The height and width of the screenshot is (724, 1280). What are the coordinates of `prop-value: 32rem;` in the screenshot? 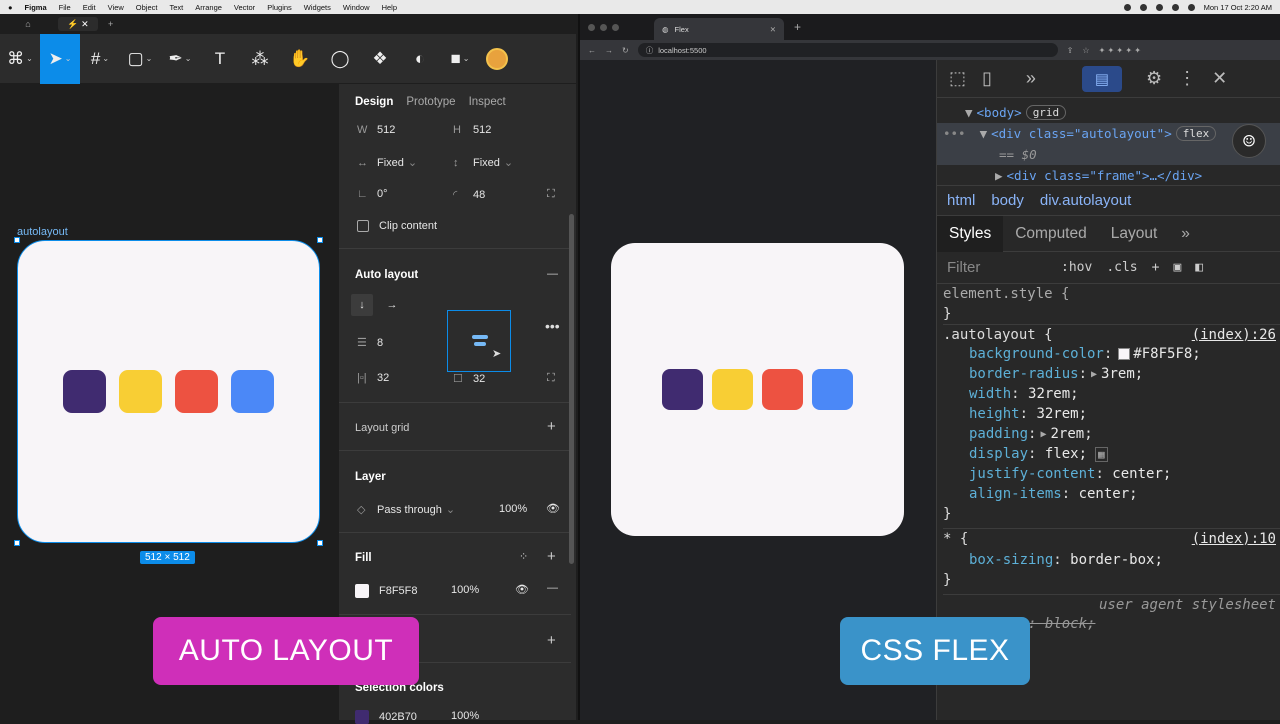 It's located at (1061, 414).